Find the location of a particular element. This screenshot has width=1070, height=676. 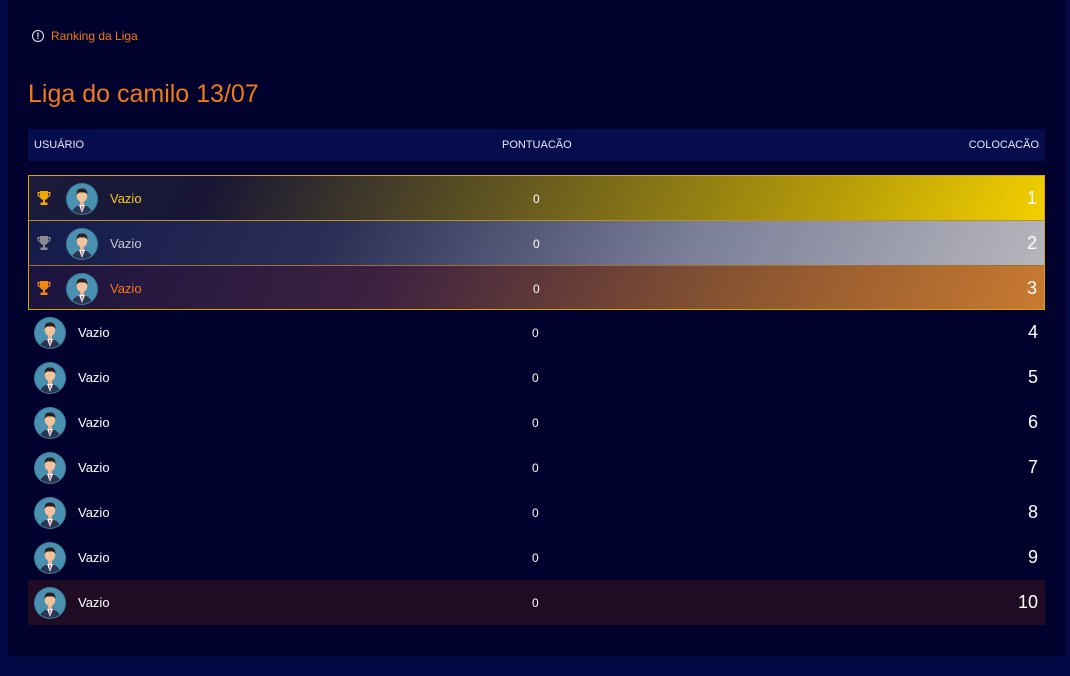

gold-trophy-icon is located at coordinates (44, 198).